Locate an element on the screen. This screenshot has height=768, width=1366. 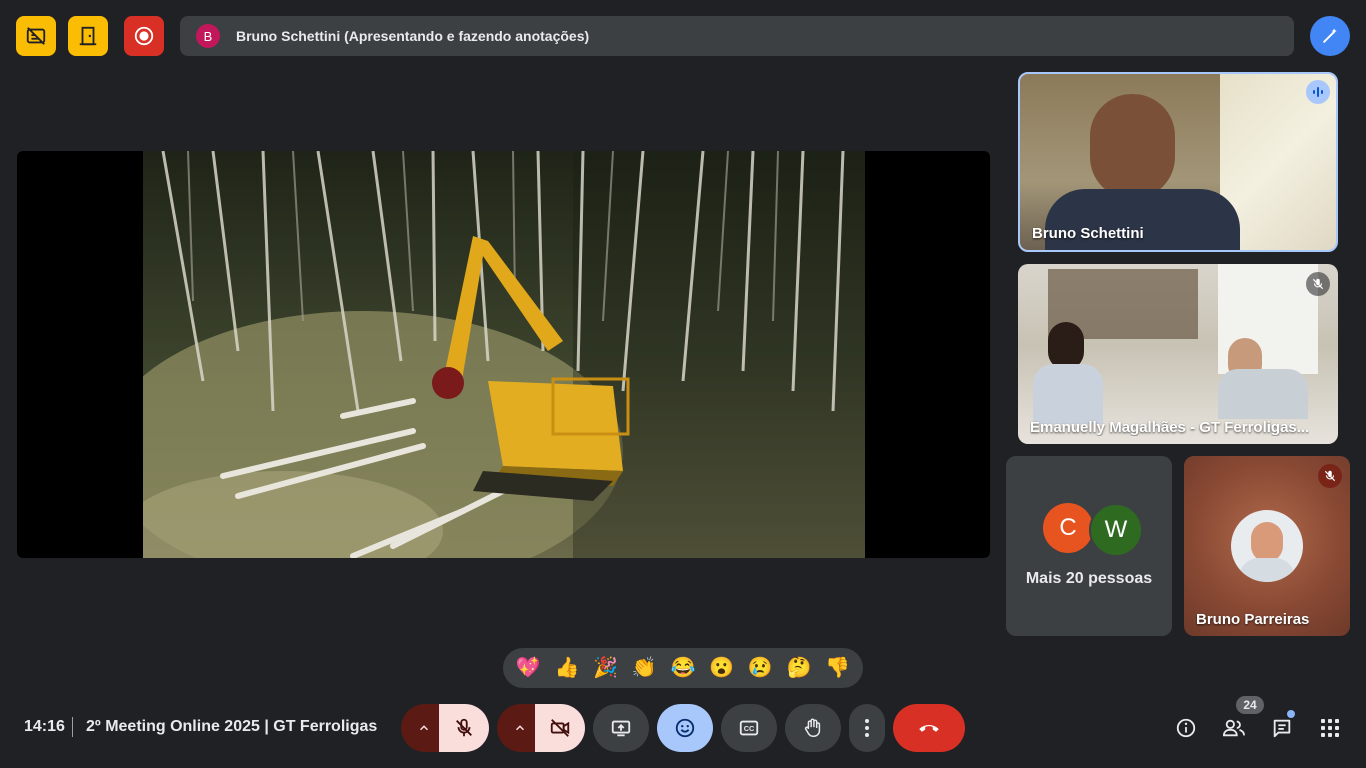
annotate-pen-icon is located at coordinates (1330, 35).